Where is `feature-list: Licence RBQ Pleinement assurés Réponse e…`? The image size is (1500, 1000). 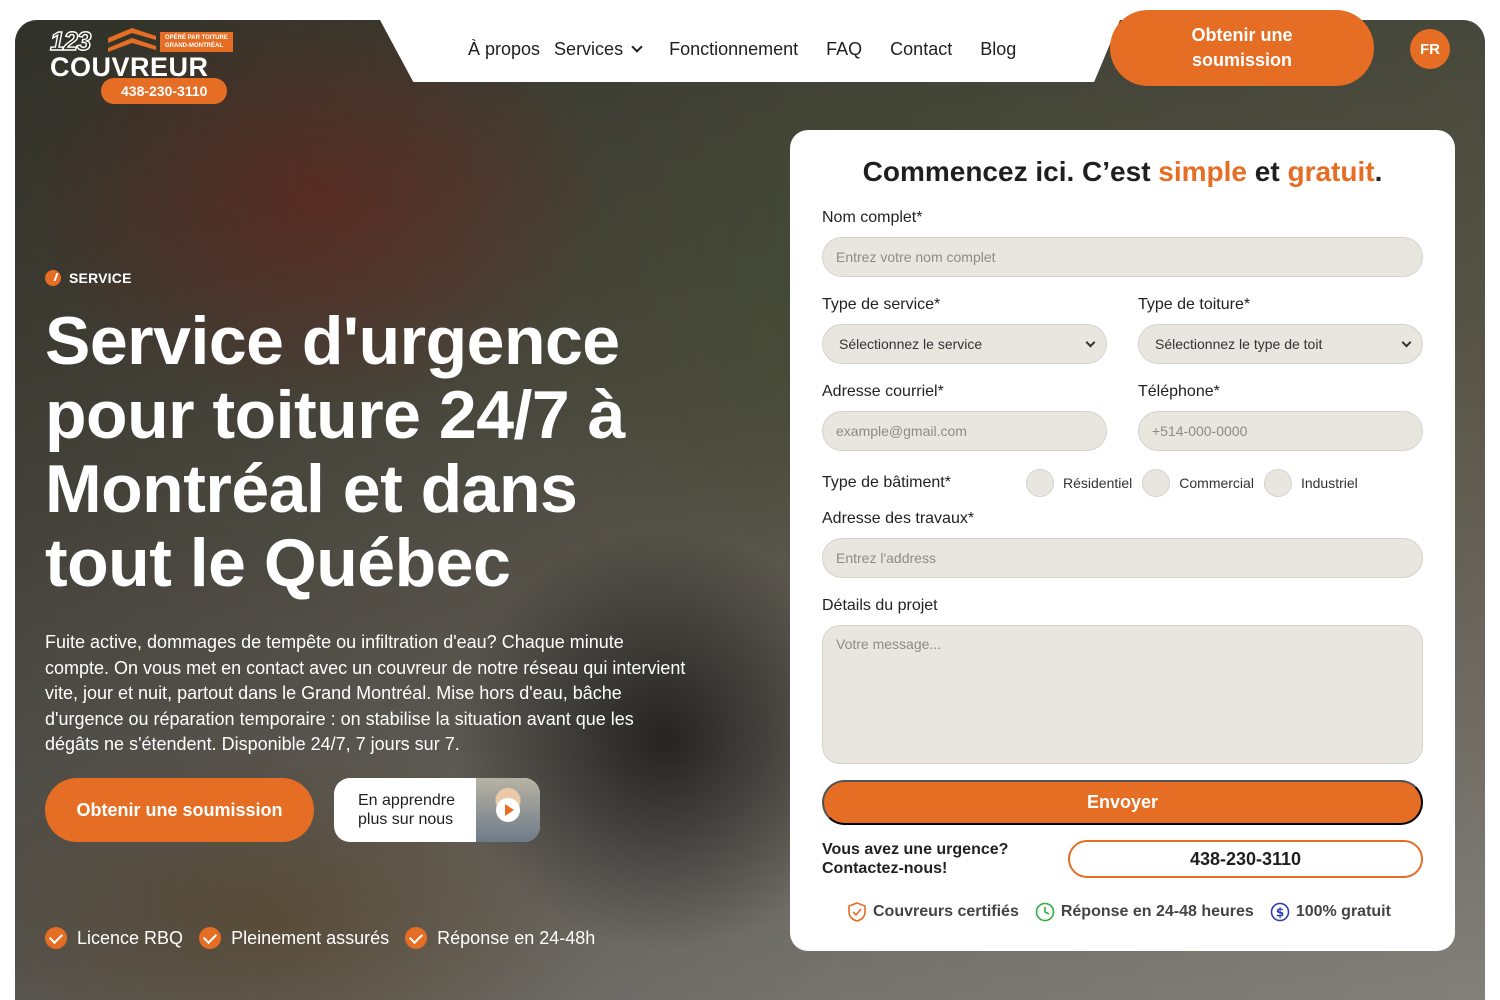 feature-list: Licence RBQ Pleinement assurés Réponse e… is located at coordinates (320, 938).